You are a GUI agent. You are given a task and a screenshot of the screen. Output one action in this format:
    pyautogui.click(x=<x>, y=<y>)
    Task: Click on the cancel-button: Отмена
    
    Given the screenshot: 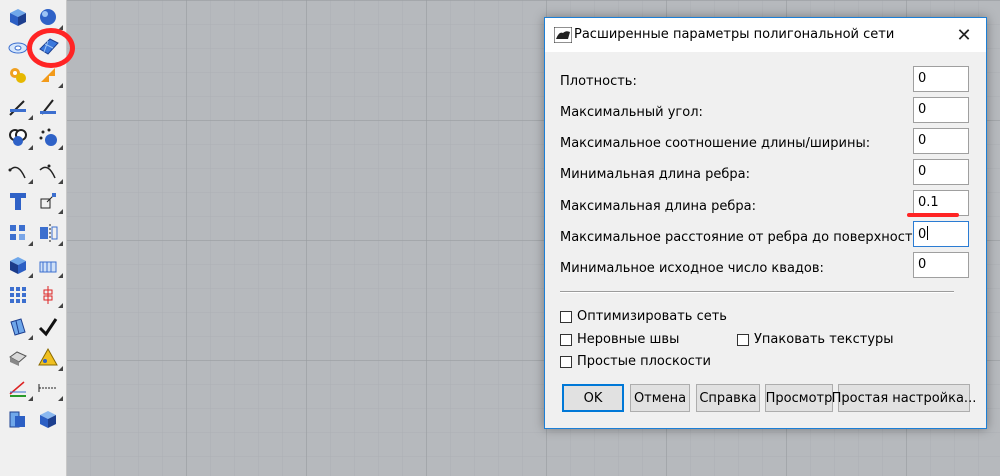 What is the action you would take?
    pyautogui.click(x=660, y=398)
    